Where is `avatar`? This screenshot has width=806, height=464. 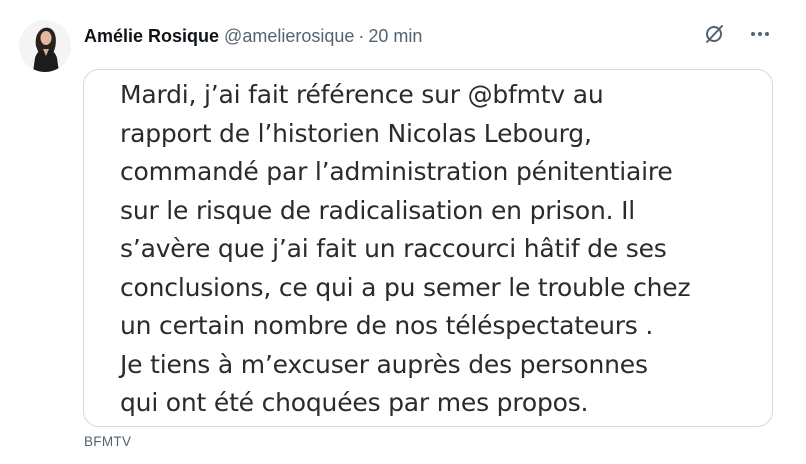 avatar is located at coordinates (45, 46).